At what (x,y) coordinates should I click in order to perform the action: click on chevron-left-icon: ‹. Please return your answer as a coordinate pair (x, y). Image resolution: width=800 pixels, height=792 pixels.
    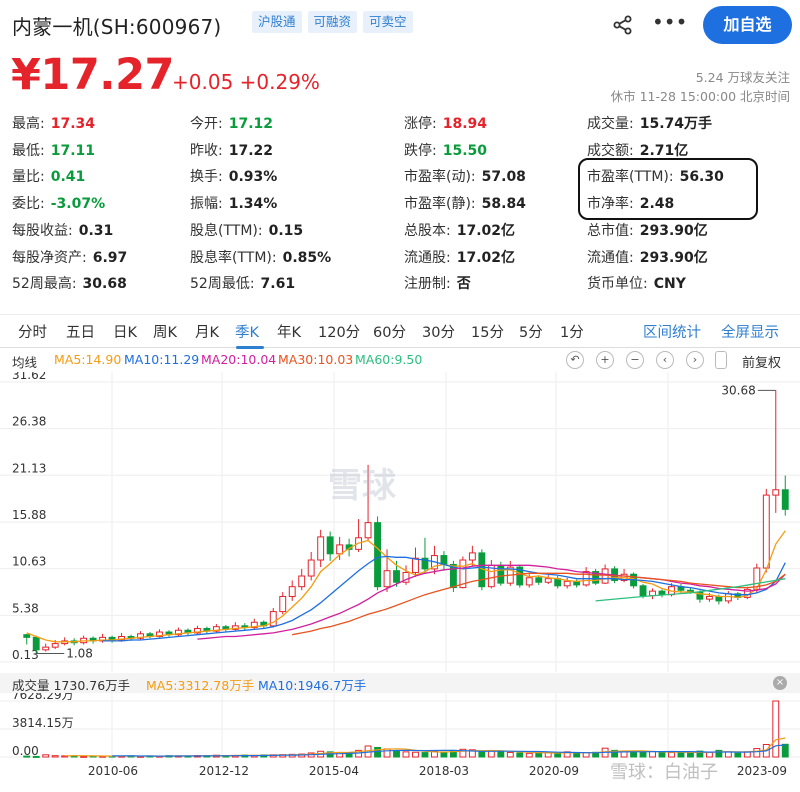
    Looking at the image, I should click on (665, 360).